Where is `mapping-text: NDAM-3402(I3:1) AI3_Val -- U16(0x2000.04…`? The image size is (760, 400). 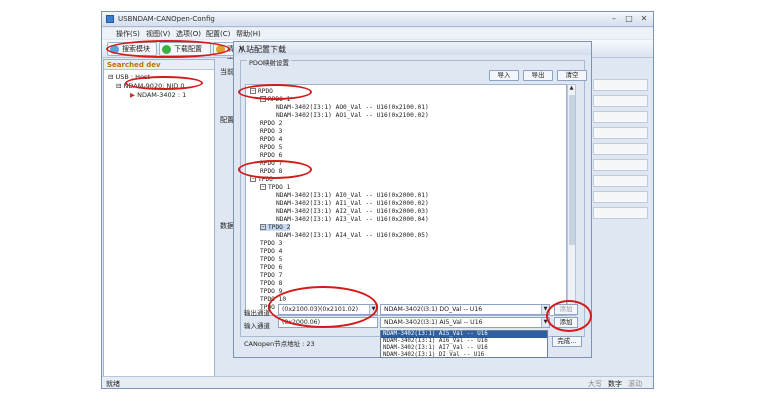
mapping-text: NDAM-3402(I3:1) AI3_Val -- U16(0x2000.04… is located at coordinates (352, 219).